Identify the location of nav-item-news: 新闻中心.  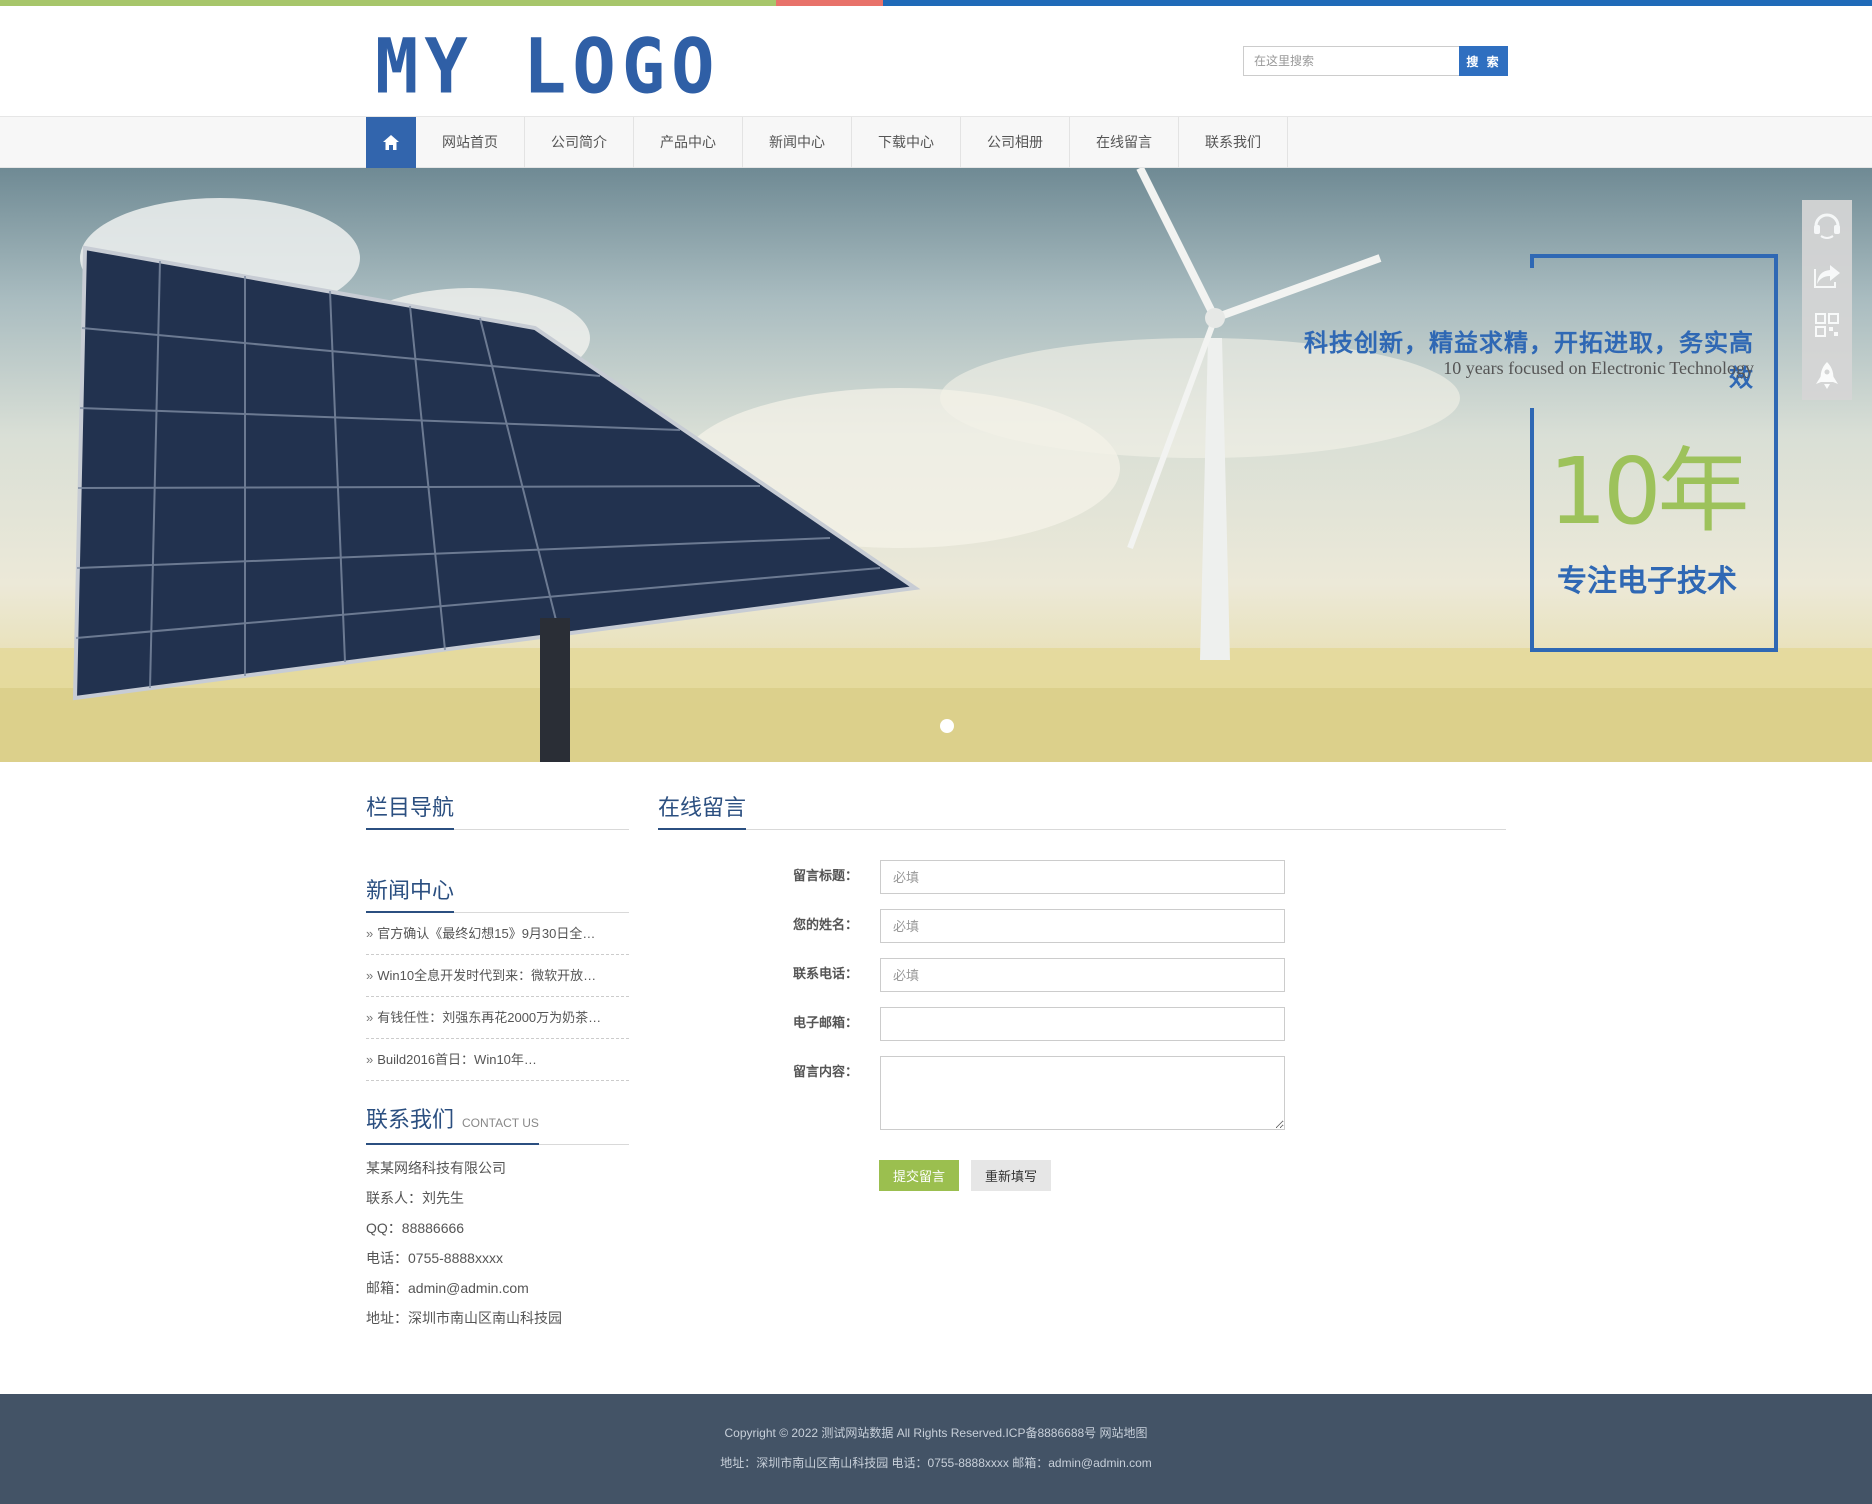
(797, 142).